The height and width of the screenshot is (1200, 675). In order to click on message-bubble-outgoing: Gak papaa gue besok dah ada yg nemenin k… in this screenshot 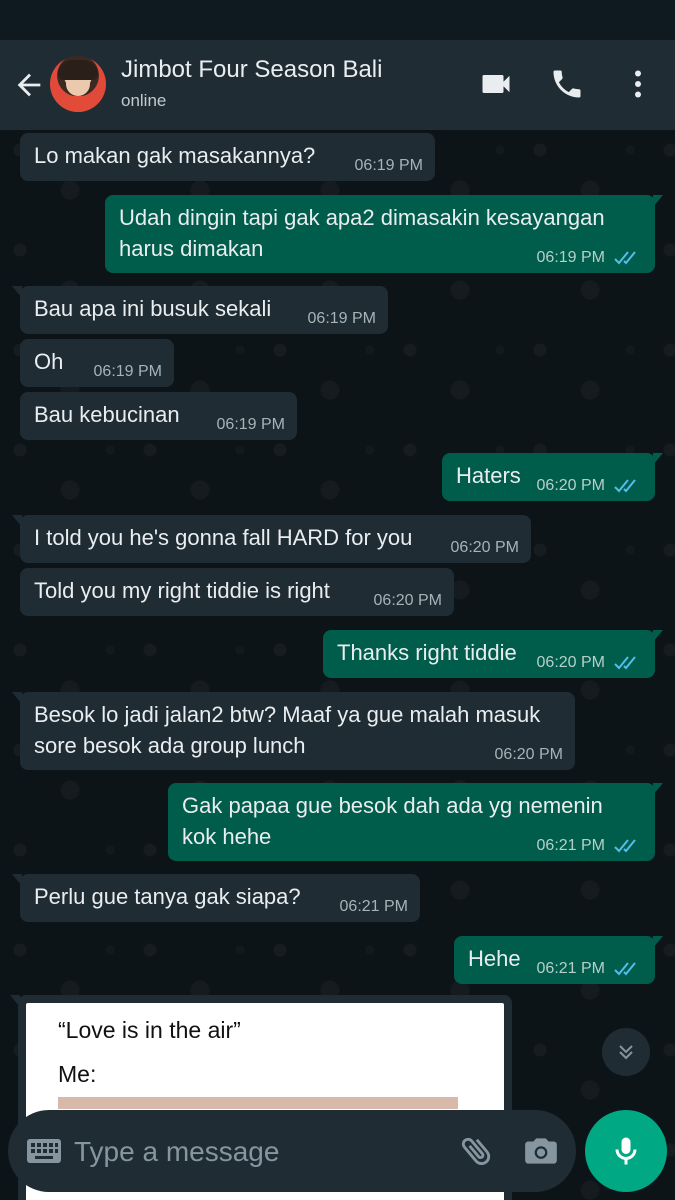, I will do `click(415, 822)`.